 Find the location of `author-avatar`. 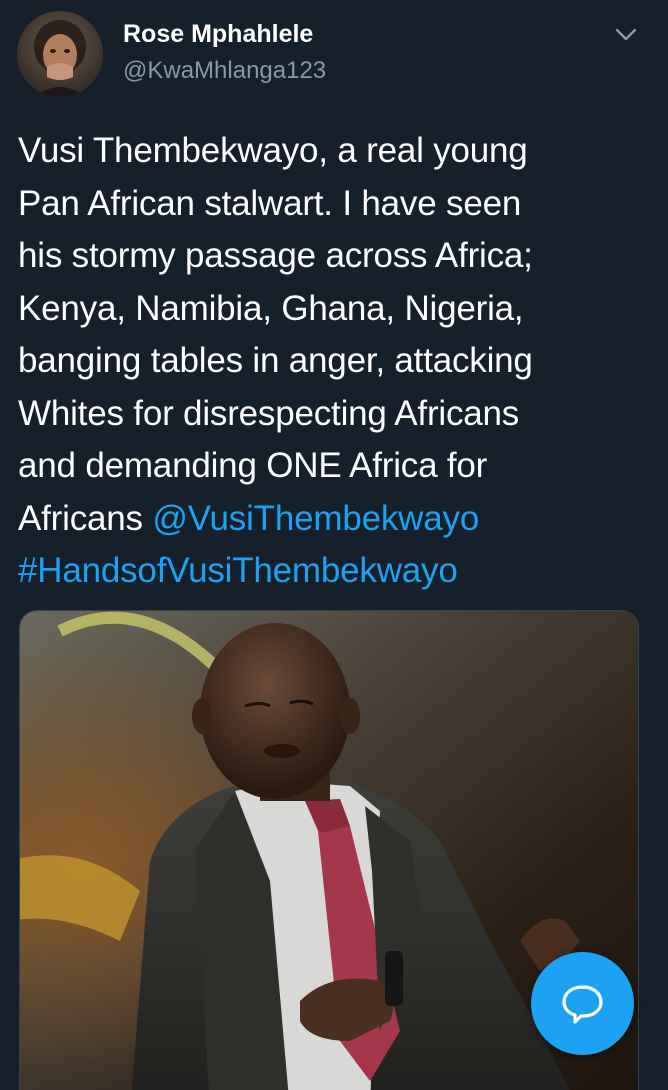

author-avatar is located at coordinates (60, 54).